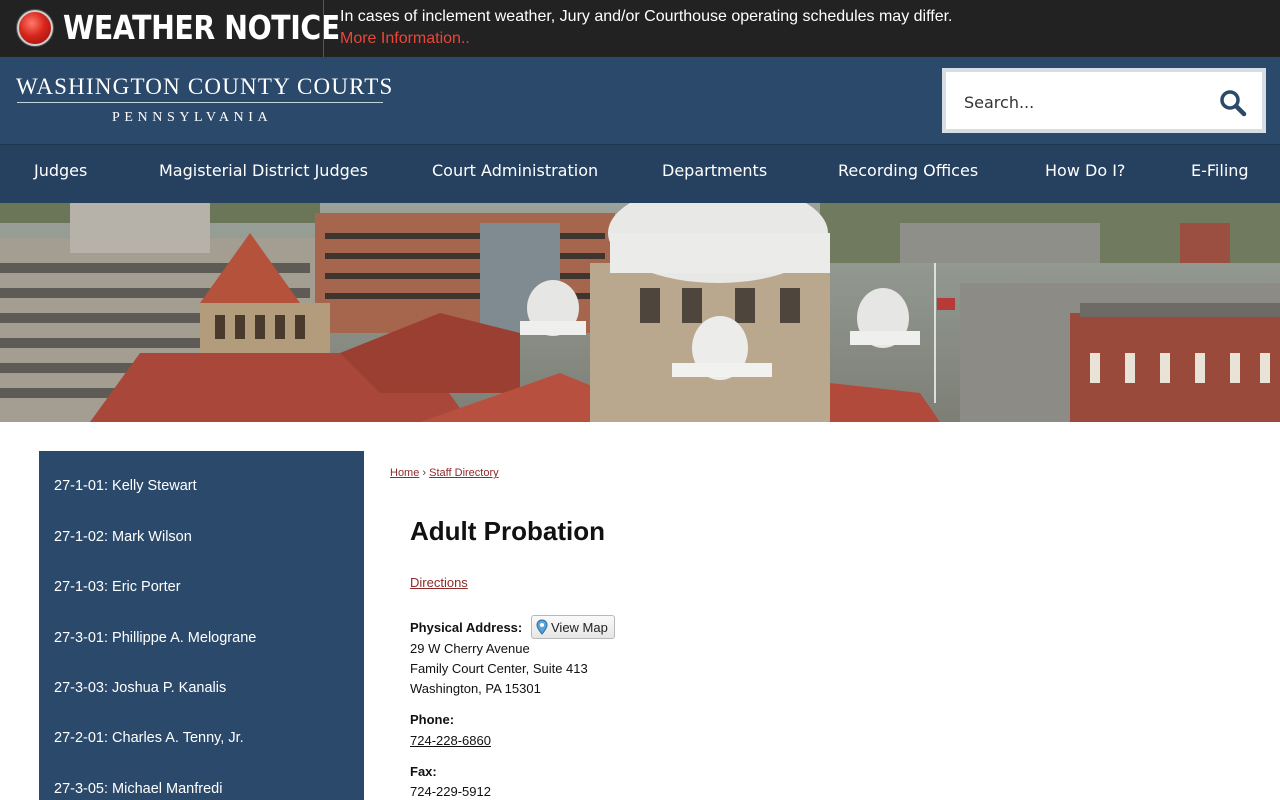  What do you see at coordinates (1220, 174) in the screenshot?
I see `nav-e-filing: E-Filing` at bounding box center [1220, 174].